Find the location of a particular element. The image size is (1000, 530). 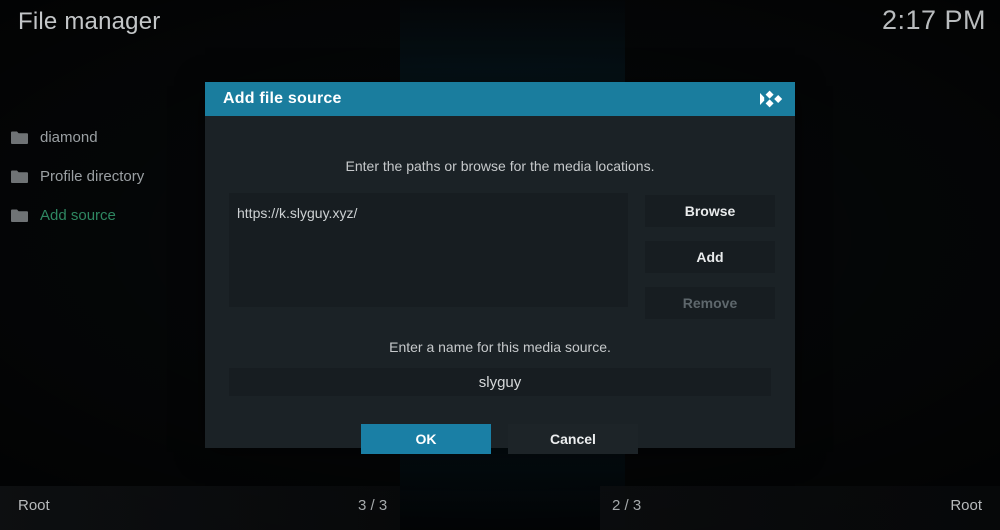

sidebar-item-diamond: diamond is located at coordinates (102, 137).